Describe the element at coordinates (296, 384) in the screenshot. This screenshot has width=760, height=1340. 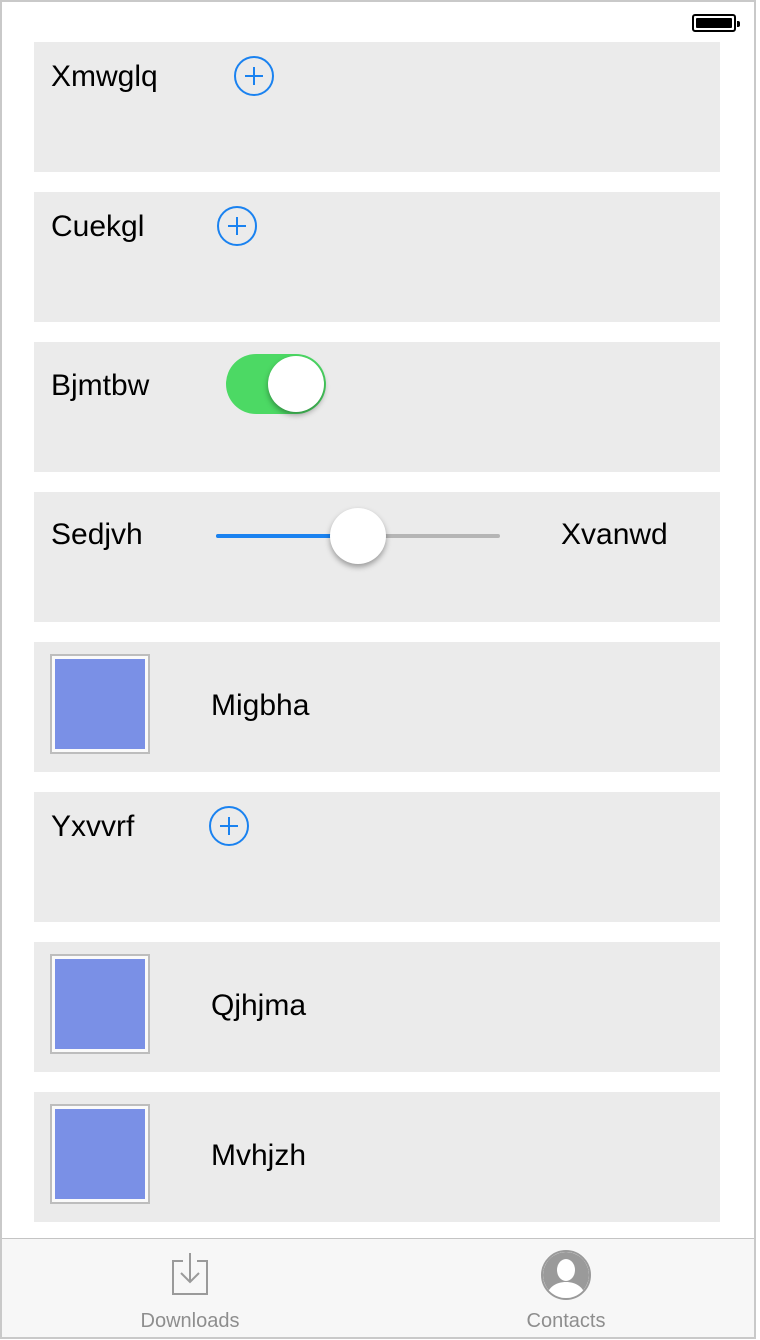
I see `toggle-knob` at that location.